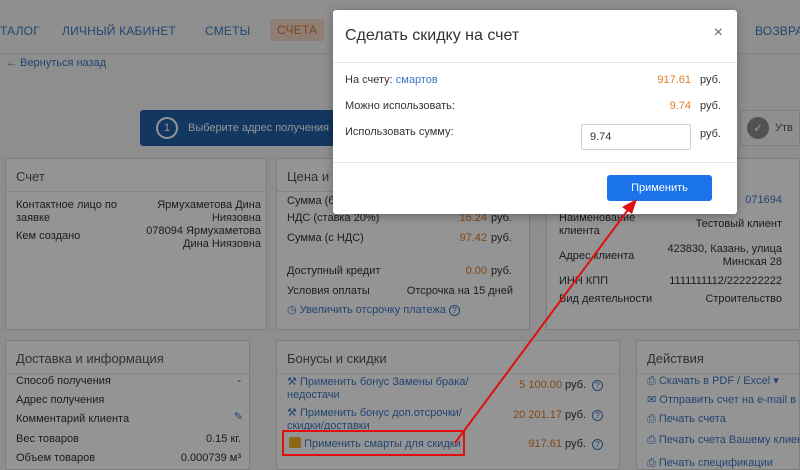  What do you see at coordinates (432, 35) in the screenshot?
I see `modal-title: Сделать скидку на счет` at bounding box center [432, 35].